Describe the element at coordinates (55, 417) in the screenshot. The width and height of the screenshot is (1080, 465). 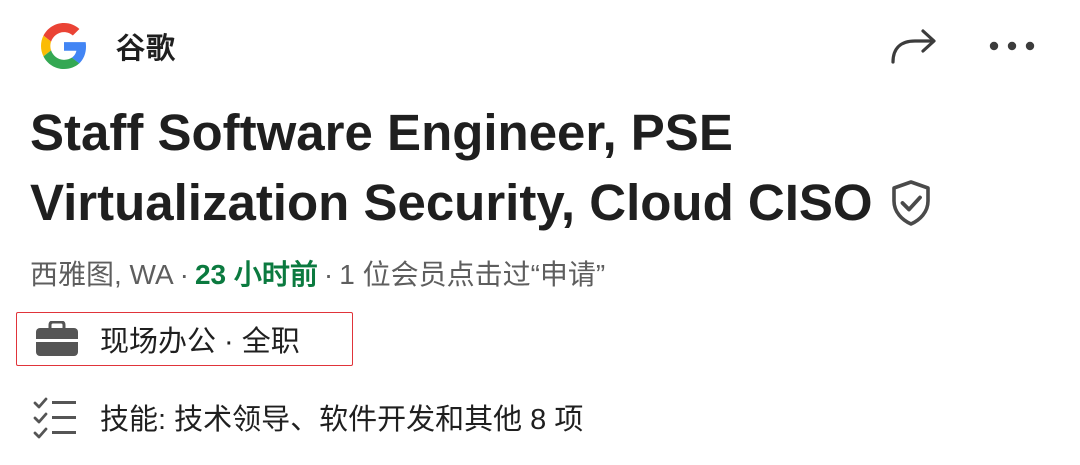
I see `checklist-icon` at that location.